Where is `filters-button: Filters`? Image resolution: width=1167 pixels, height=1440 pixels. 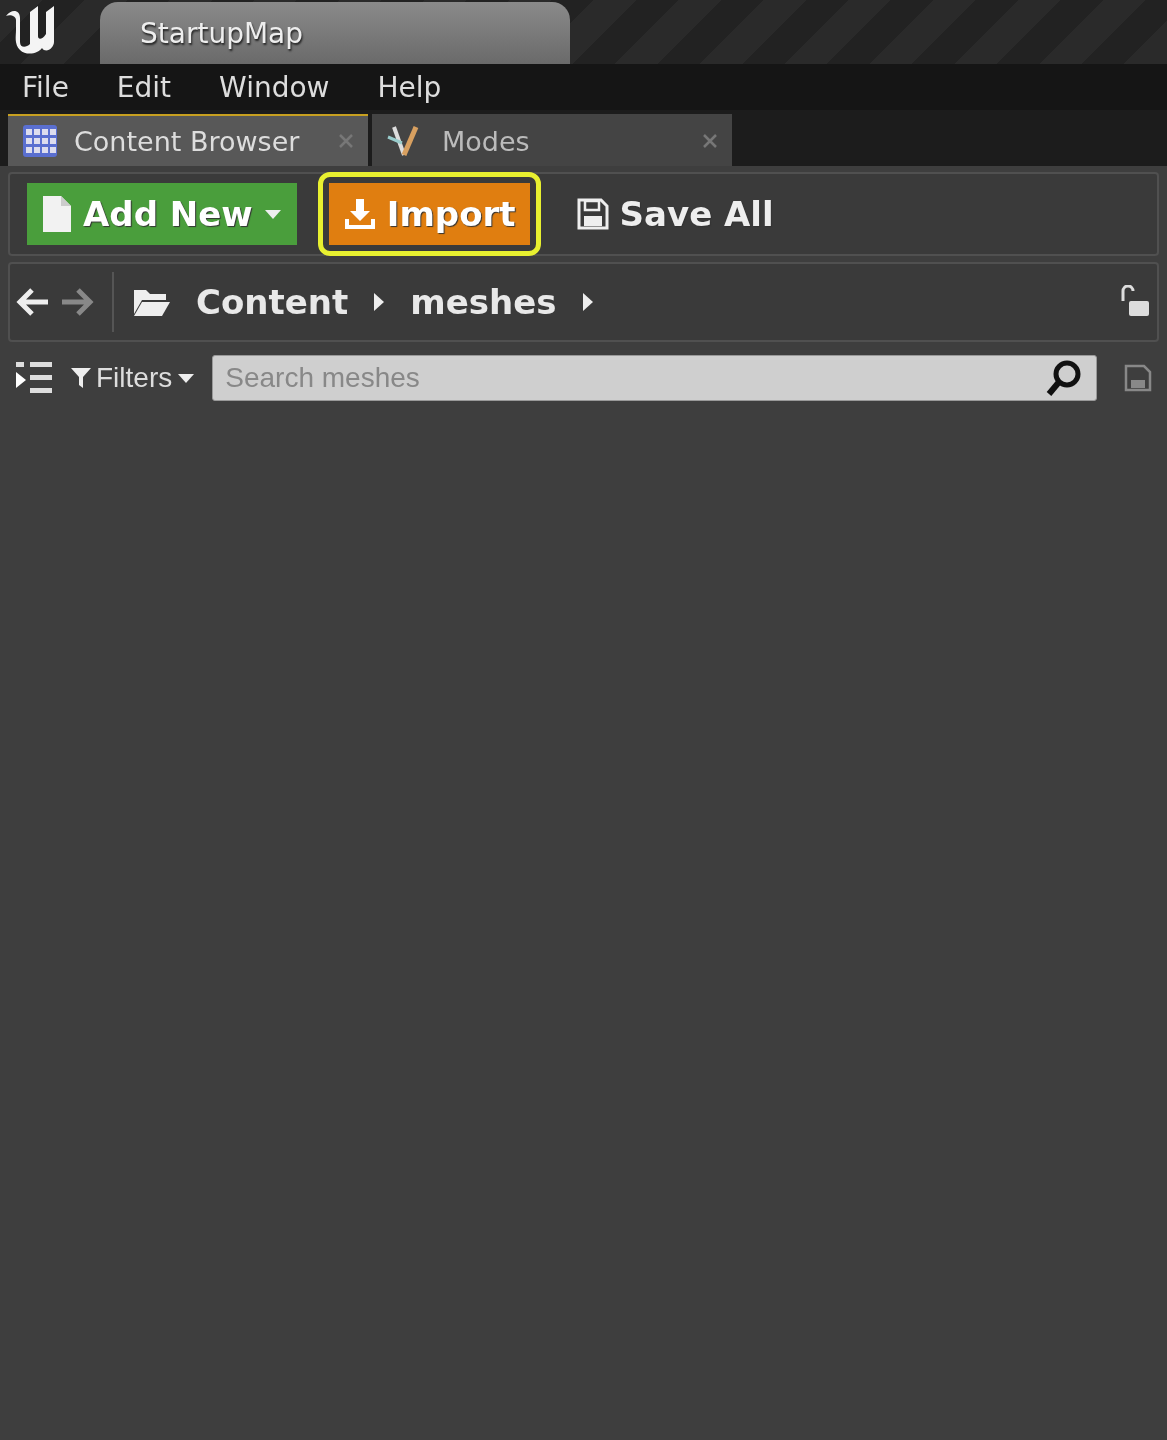 filters-button: Filters is located at coordinates (133, 378).